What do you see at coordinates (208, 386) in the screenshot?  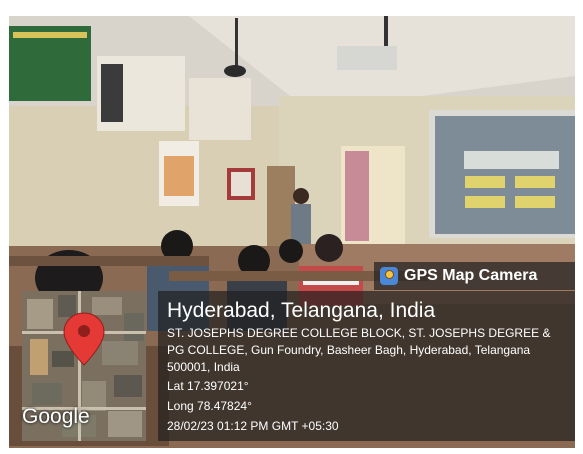 I see `latitude: Lat 17.397021°` at bounding box center [208, 386].